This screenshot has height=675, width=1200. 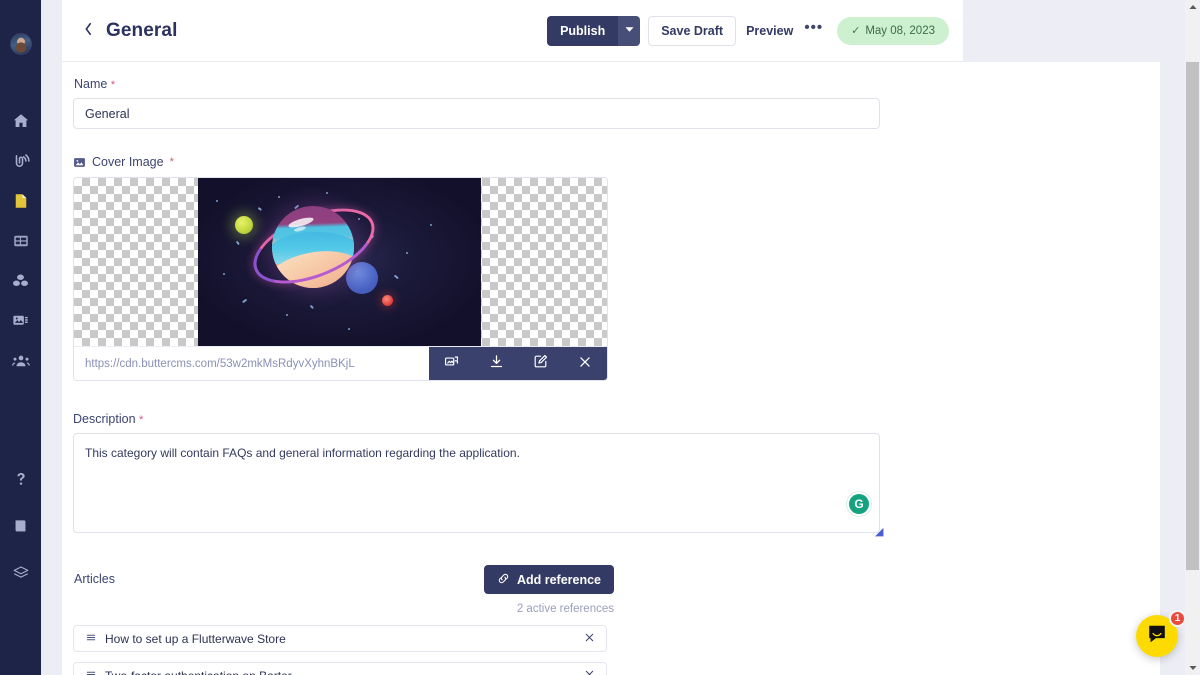 I want to click on edit-image-button, so click(x=540, y=364).